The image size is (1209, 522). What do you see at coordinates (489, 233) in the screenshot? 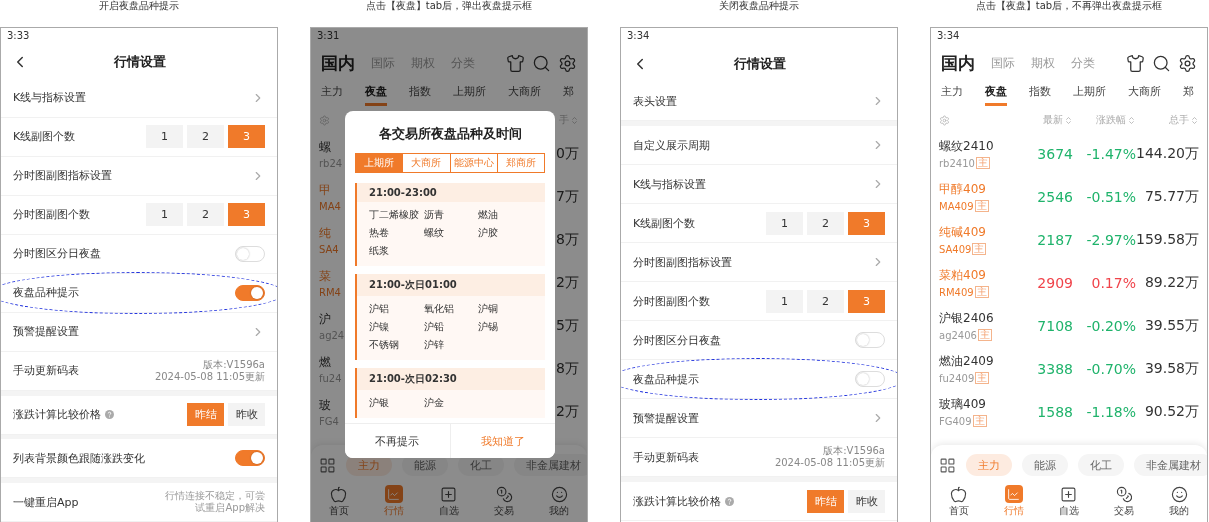
I see `product-name: 沪胶` at bounding box center [489, 233].